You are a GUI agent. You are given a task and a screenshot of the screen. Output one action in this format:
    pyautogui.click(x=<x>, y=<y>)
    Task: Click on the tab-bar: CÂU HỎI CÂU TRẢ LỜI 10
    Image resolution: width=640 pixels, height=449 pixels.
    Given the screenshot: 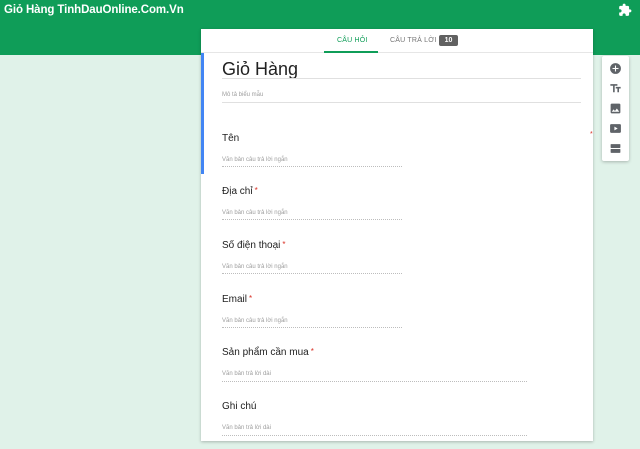 What is the action you would take?
    pyautogui.click(x=397, y=41)
    